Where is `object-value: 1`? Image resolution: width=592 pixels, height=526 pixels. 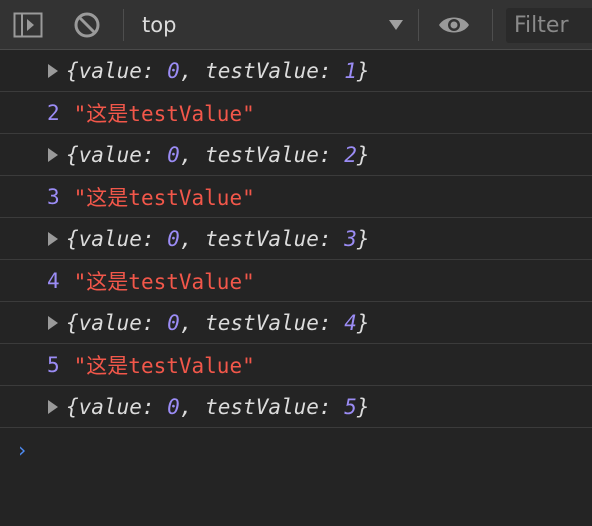
object-value: 1 is located at coordinates (350, 70).